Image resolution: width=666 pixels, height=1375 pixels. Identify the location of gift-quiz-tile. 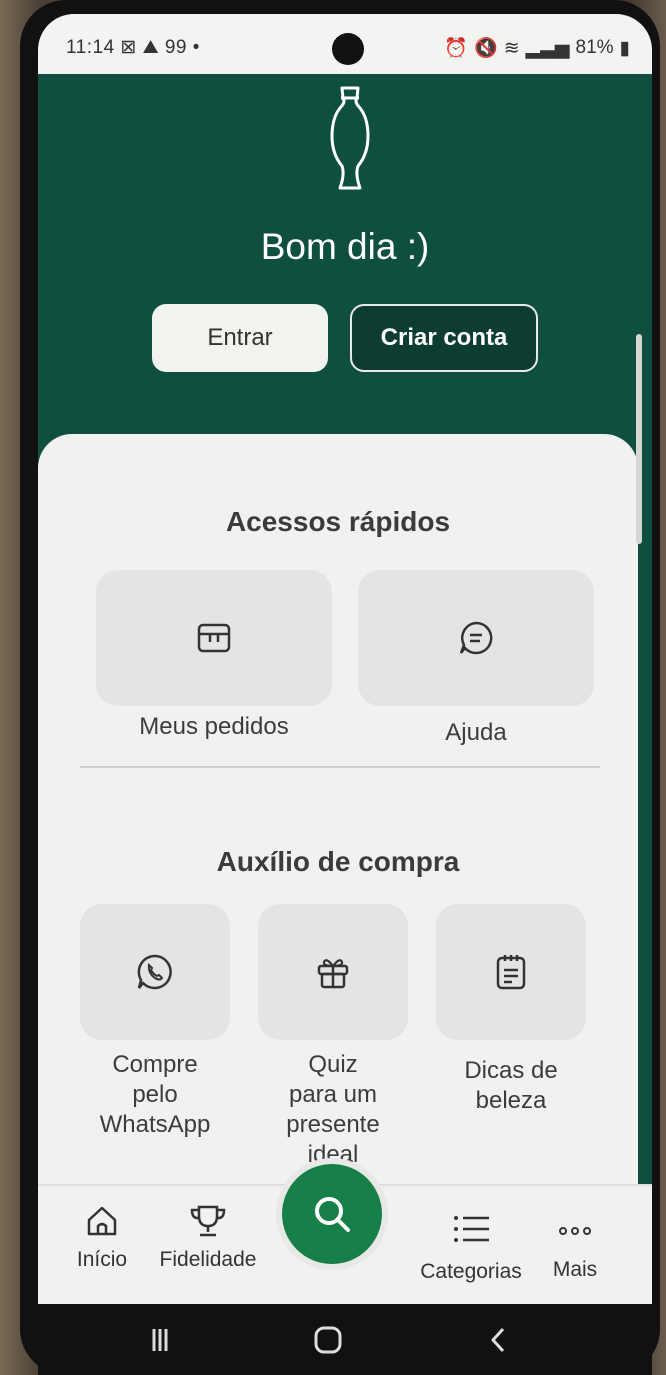
(333, 972).